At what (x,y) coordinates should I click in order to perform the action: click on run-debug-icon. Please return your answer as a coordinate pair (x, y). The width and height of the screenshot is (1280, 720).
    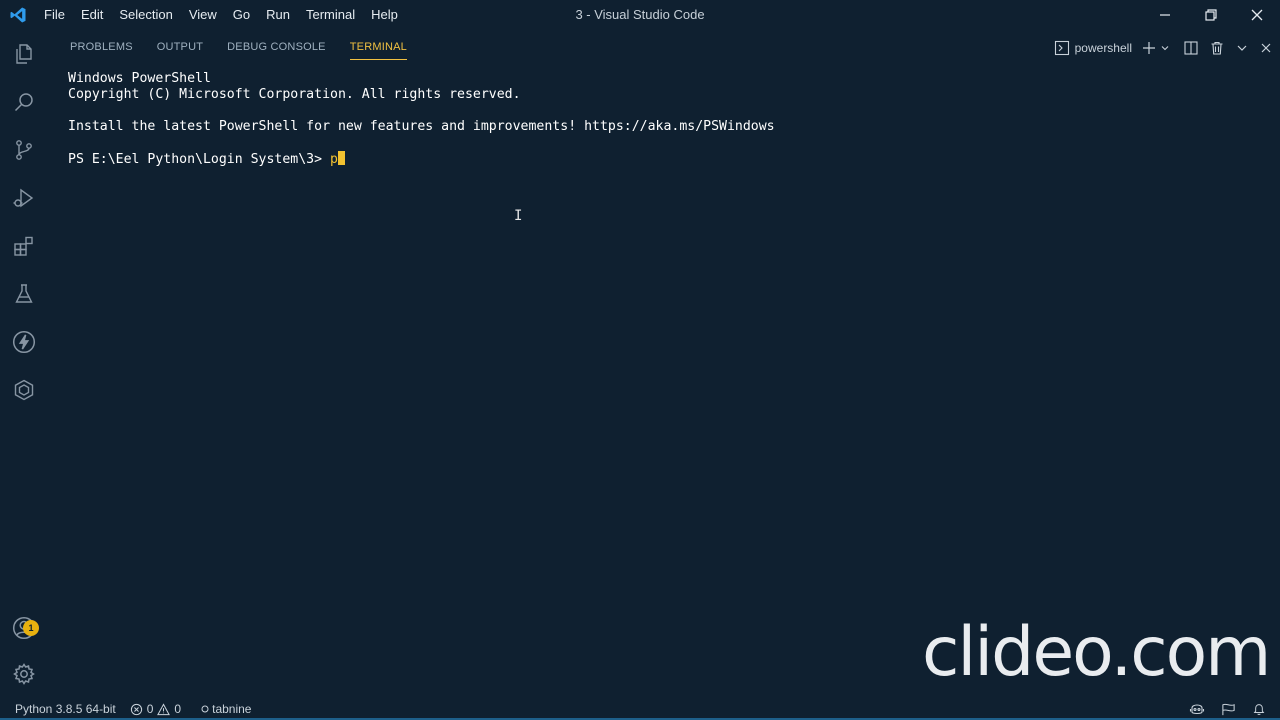
    Looking at the image, I should click on (24, 198).